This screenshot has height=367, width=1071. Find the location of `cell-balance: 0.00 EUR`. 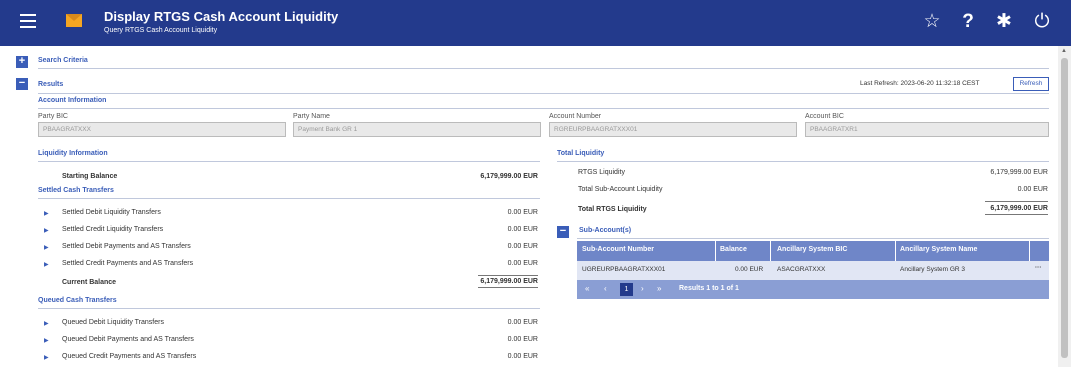

cell-balance: 0.00 EUR is located at coordinates (749, 269).